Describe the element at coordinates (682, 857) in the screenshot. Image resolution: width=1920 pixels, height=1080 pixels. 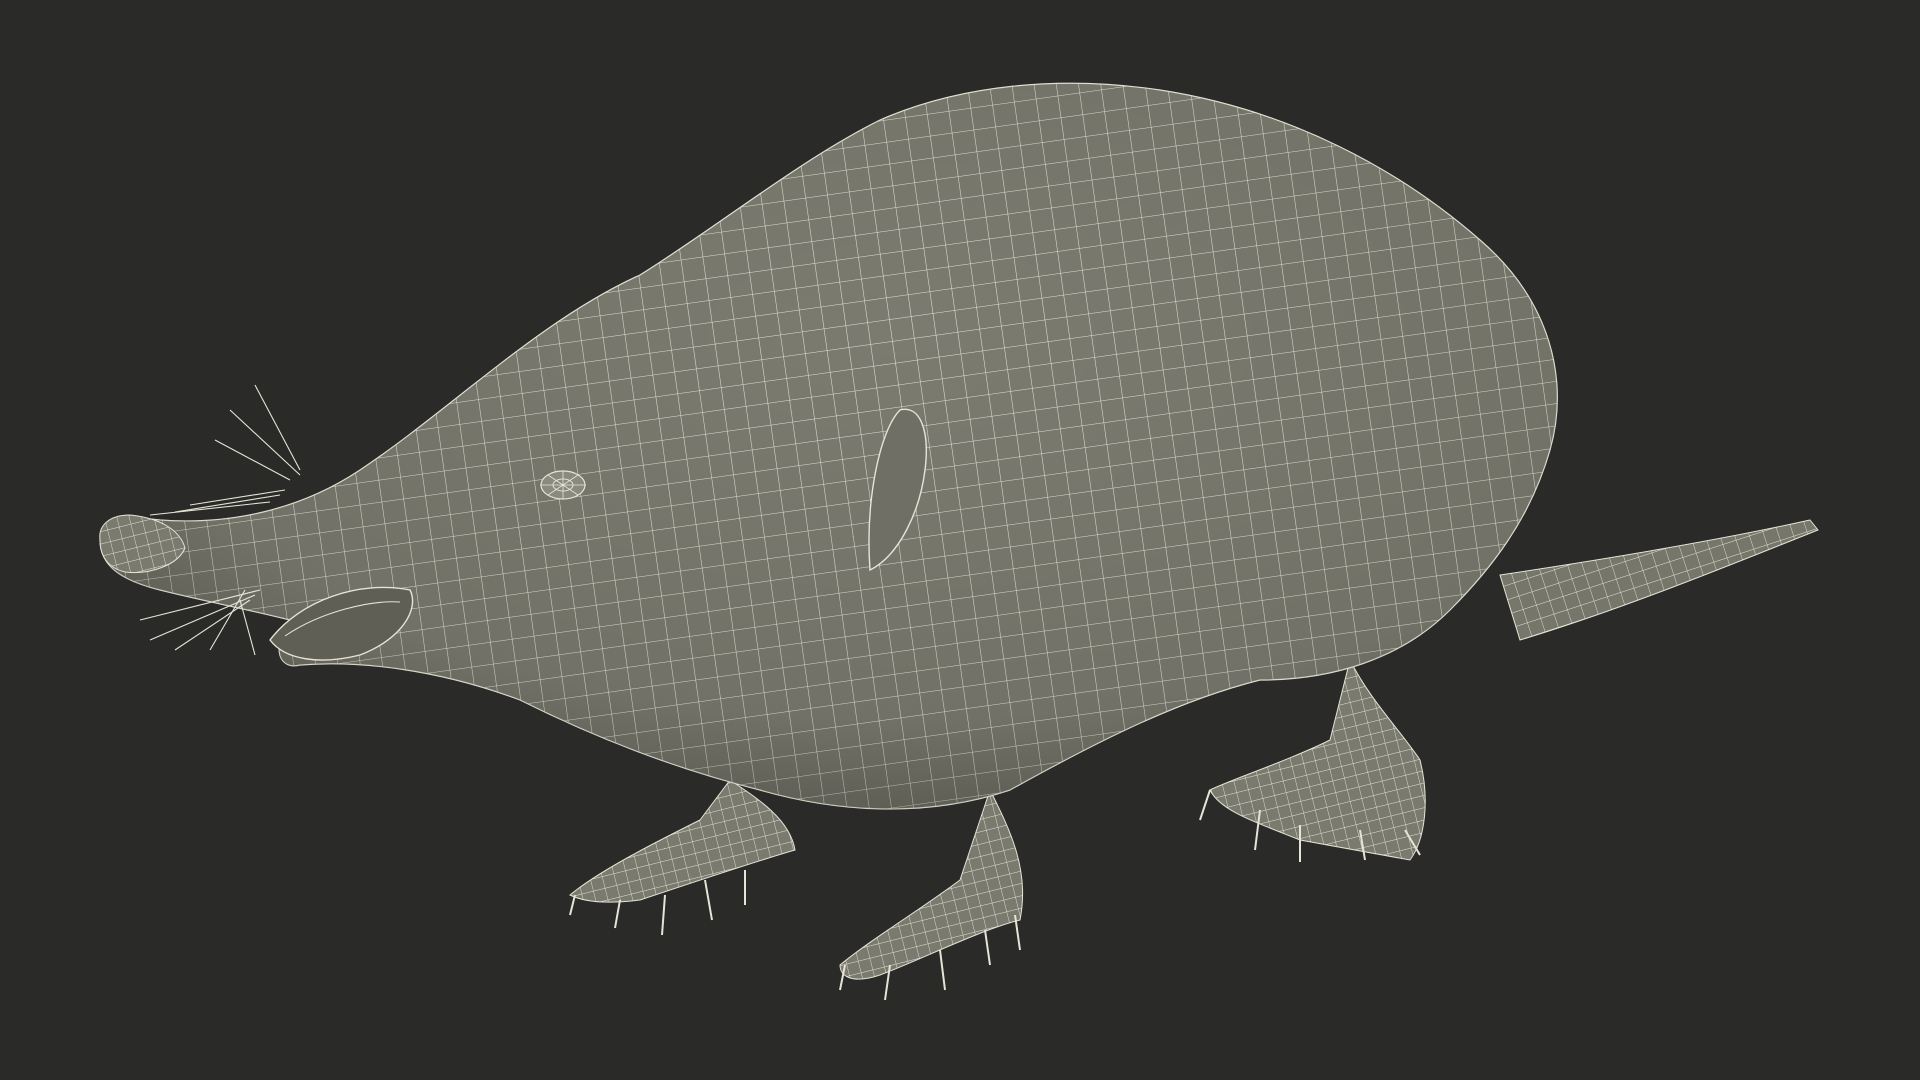
I see `fore-foot-left` at that location.